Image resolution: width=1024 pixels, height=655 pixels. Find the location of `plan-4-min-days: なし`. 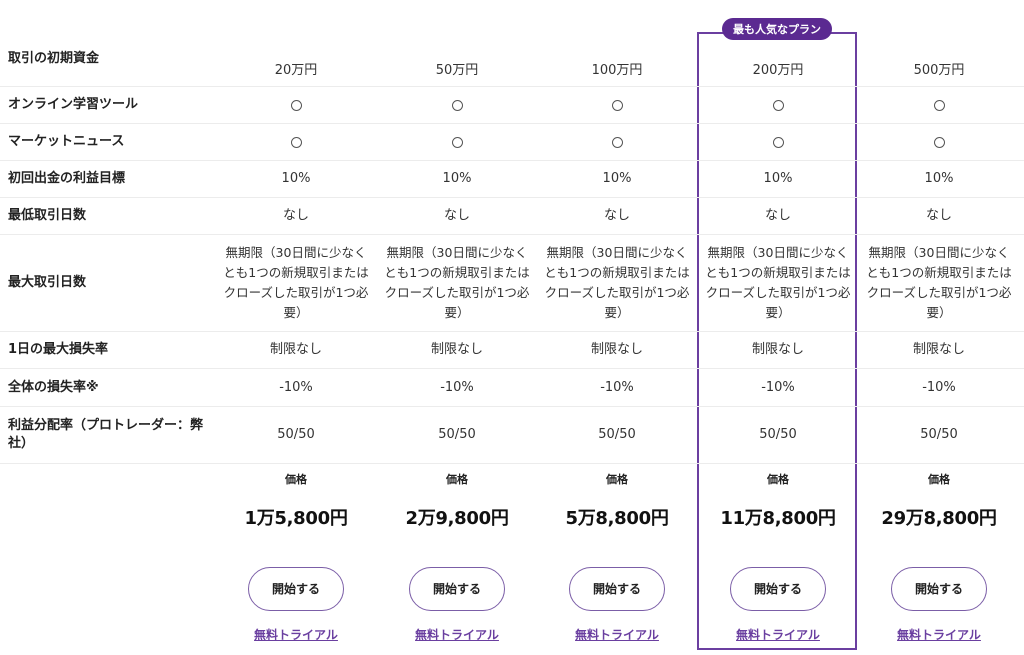

plan-4-min-days: なし is located at coordinates (777, 215).